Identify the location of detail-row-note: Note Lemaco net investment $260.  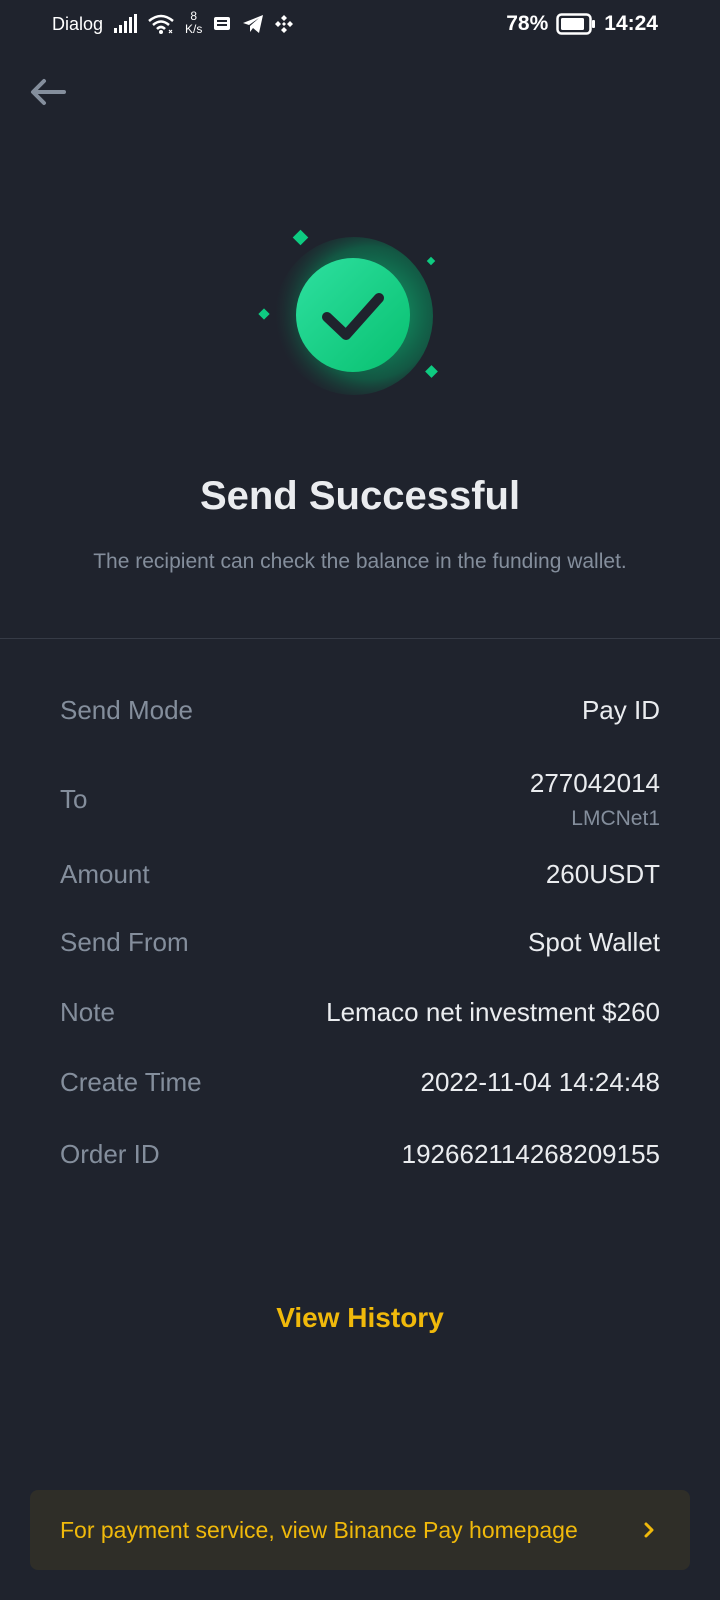
(360, 1012).